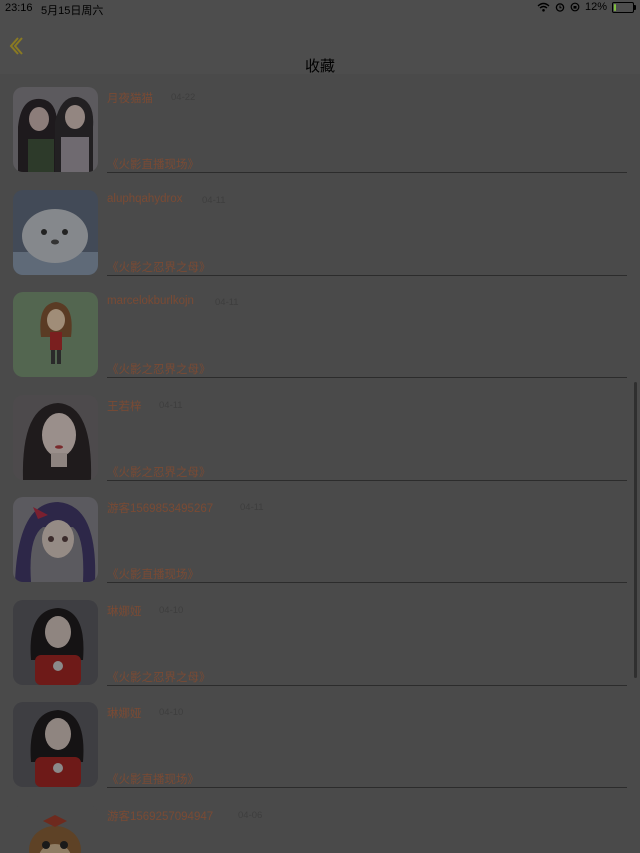 The height and width of the screenshot is (853, 640). Describe the element at coordinates (55, 334) in the screenshot. I see `cartoon-girl-avatar` at that location.